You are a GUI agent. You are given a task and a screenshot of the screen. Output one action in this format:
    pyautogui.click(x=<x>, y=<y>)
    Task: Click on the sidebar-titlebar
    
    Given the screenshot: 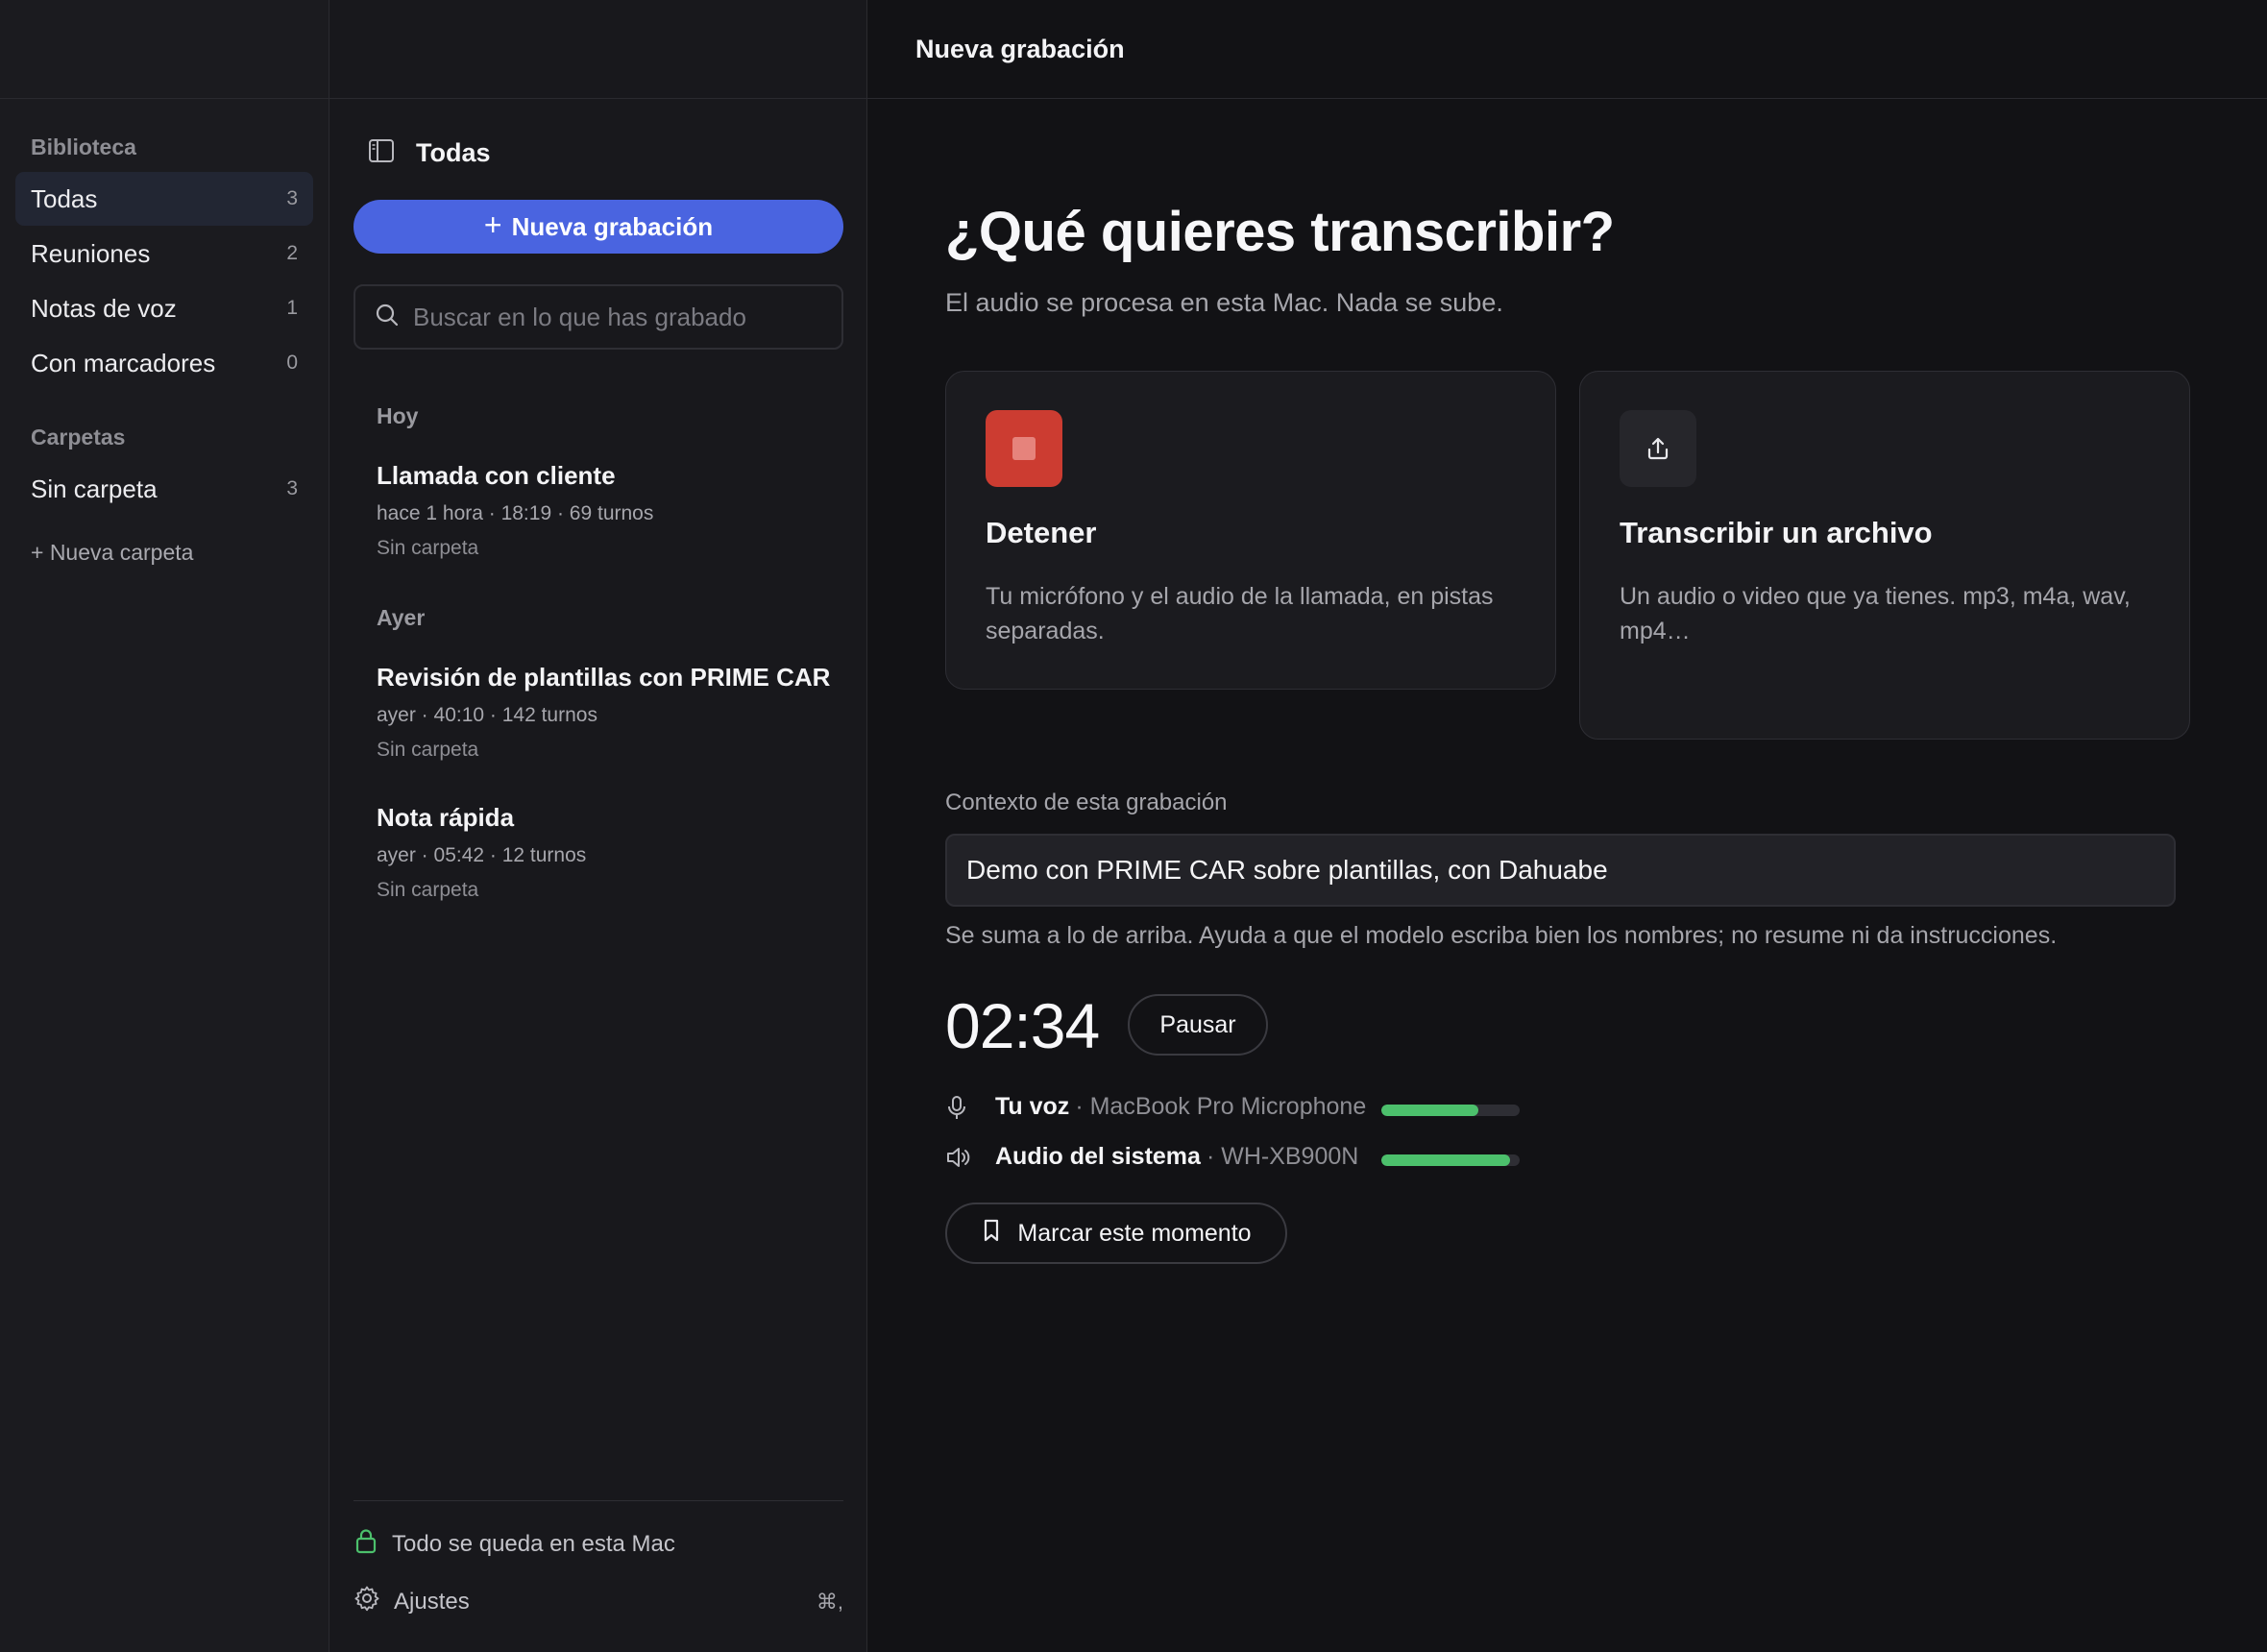 What is the action you would take?
    pyautogui.click(x=165, y=49)
    